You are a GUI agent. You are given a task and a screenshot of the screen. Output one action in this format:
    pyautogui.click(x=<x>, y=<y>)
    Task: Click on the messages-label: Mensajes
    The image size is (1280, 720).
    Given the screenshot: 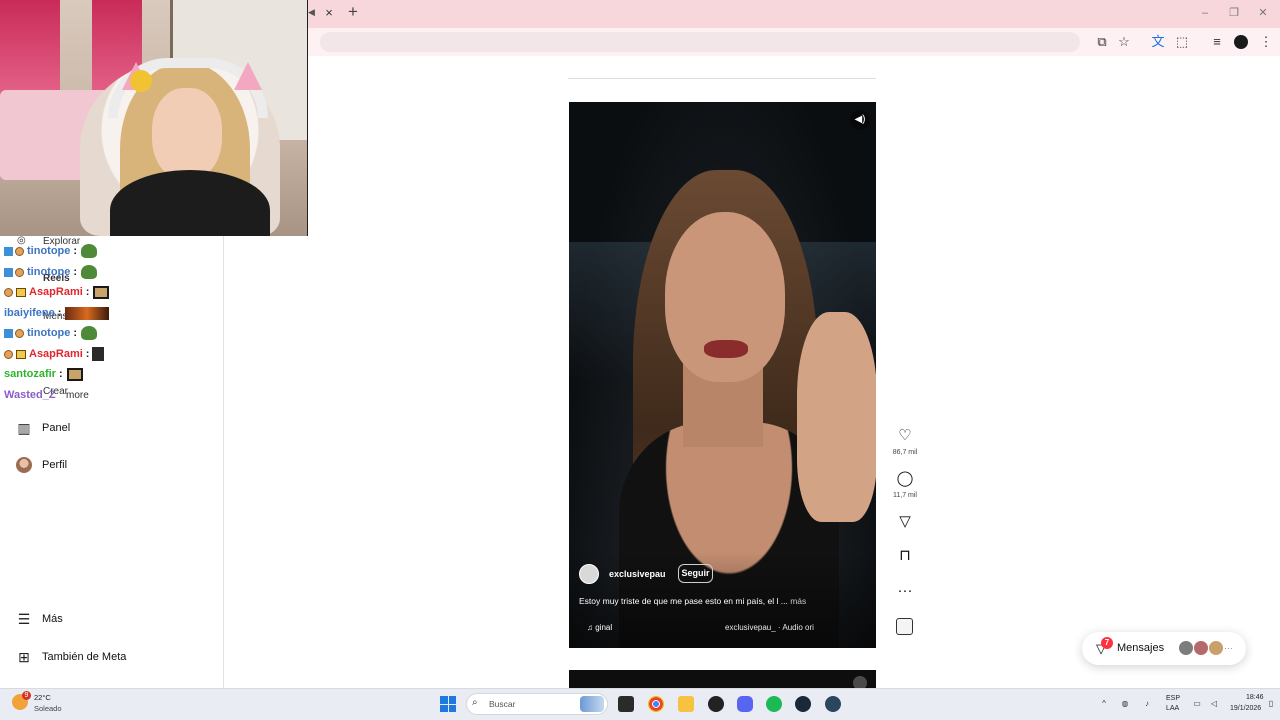 What is the action you would take?
    pyautogui.click(x=1141, y=648)
    